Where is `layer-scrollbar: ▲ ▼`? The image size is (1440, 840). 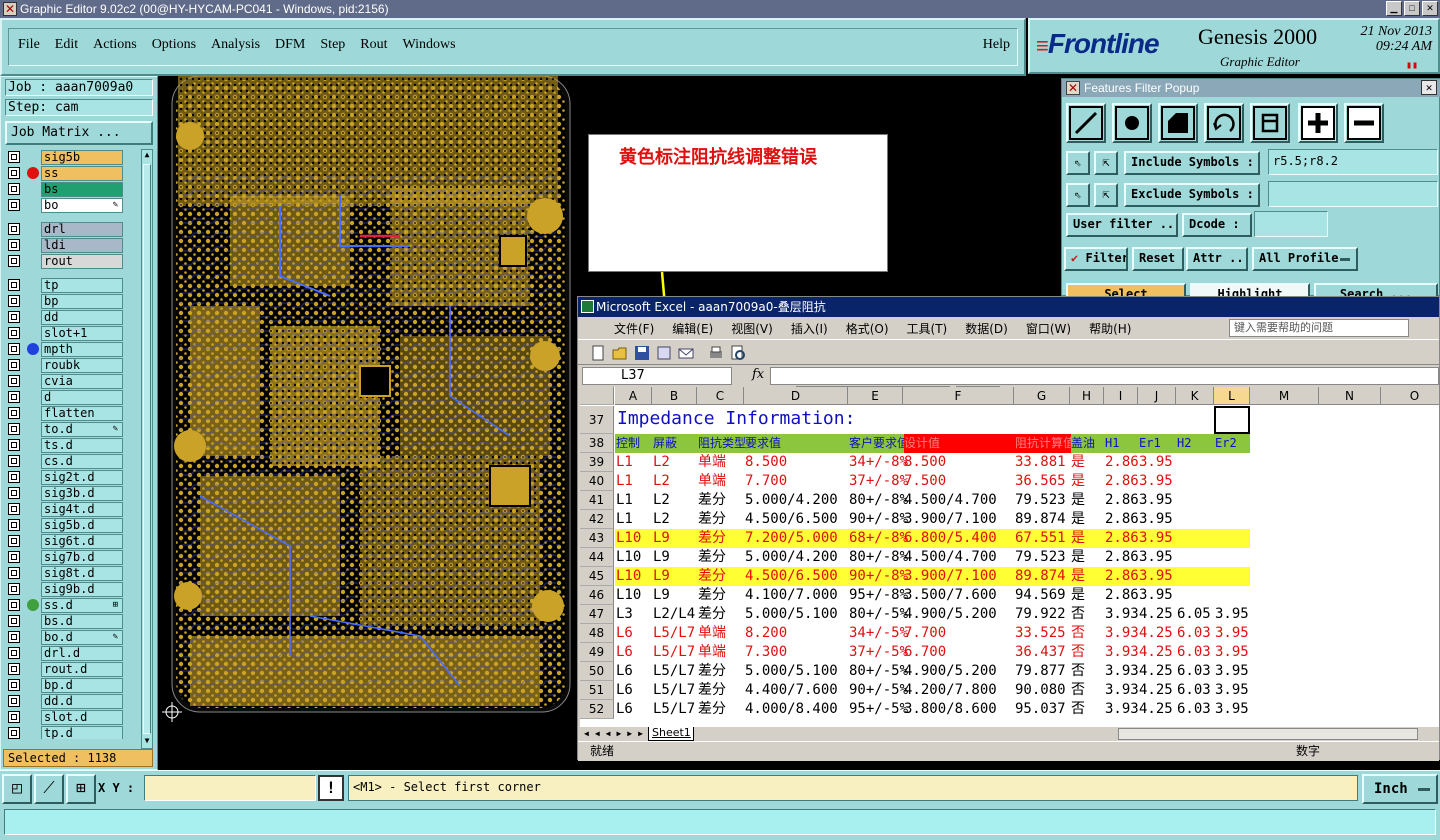 layer-scrollbar: ▲ ▼ is located at coordinates (147, 449).